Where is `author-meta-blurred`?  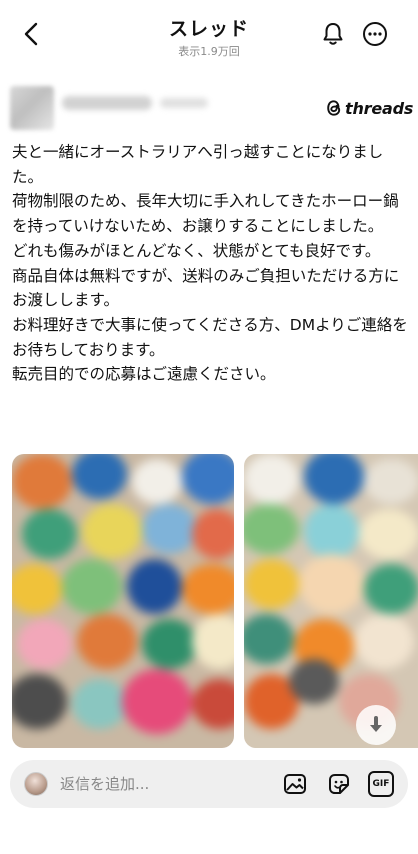
author-meta-blurred is located at coordinates (184, 103).